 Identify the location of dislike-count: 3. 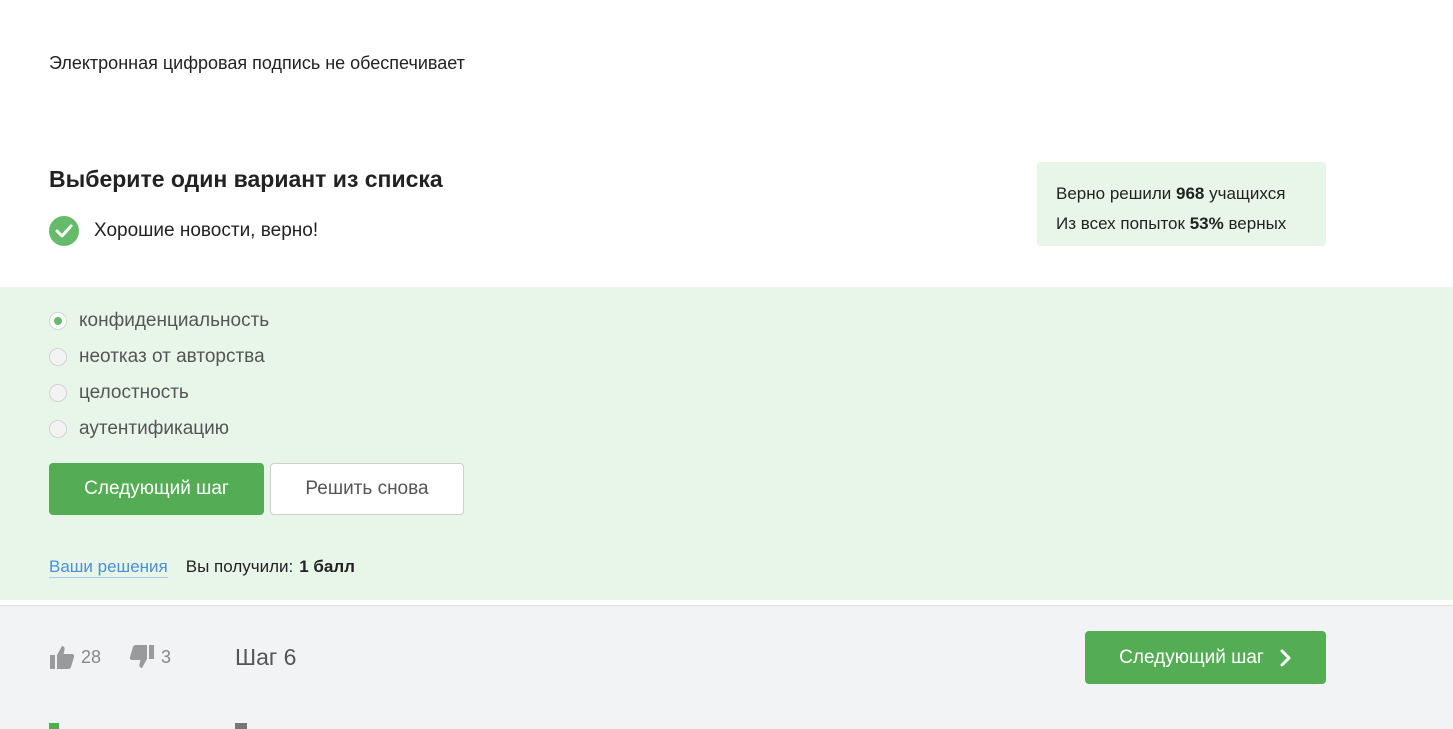
(166, 656).